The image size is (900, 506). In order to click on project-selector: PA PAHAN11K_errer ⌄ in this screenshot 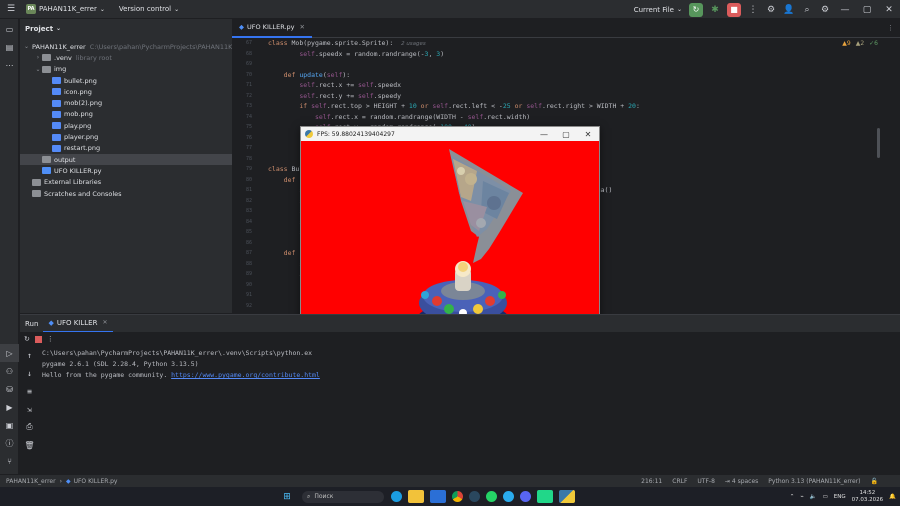, I will do `click(65, 9)`.